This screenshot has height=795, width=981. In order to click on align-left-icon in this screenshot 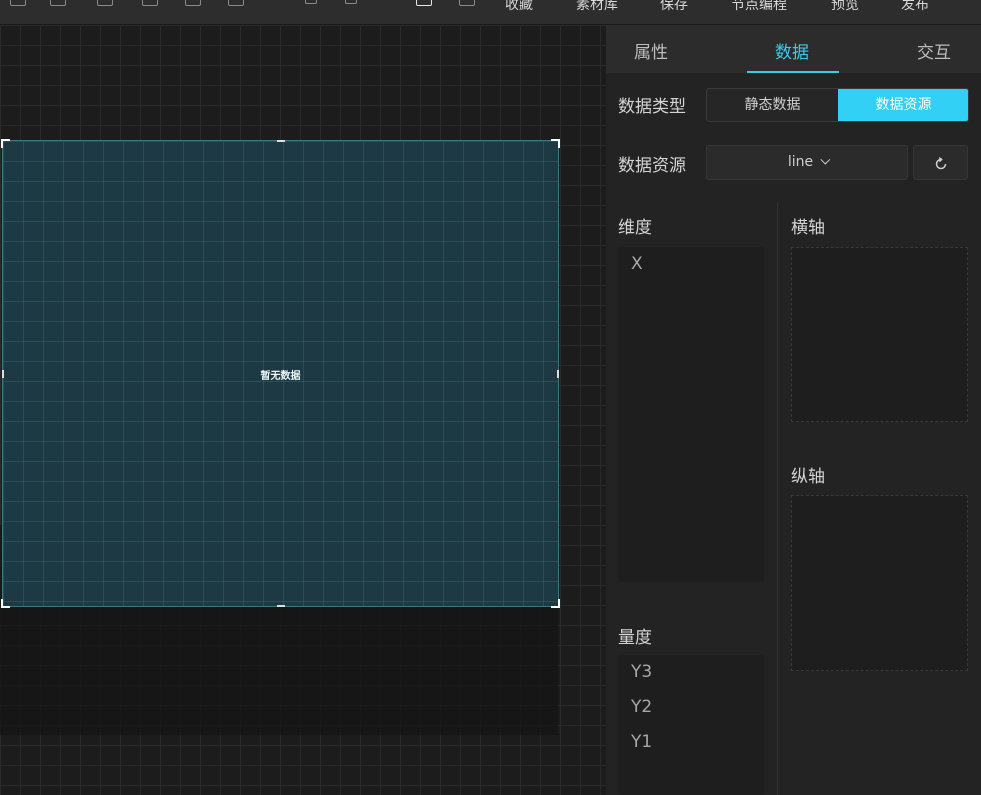, I will do `click(18, 3)`.